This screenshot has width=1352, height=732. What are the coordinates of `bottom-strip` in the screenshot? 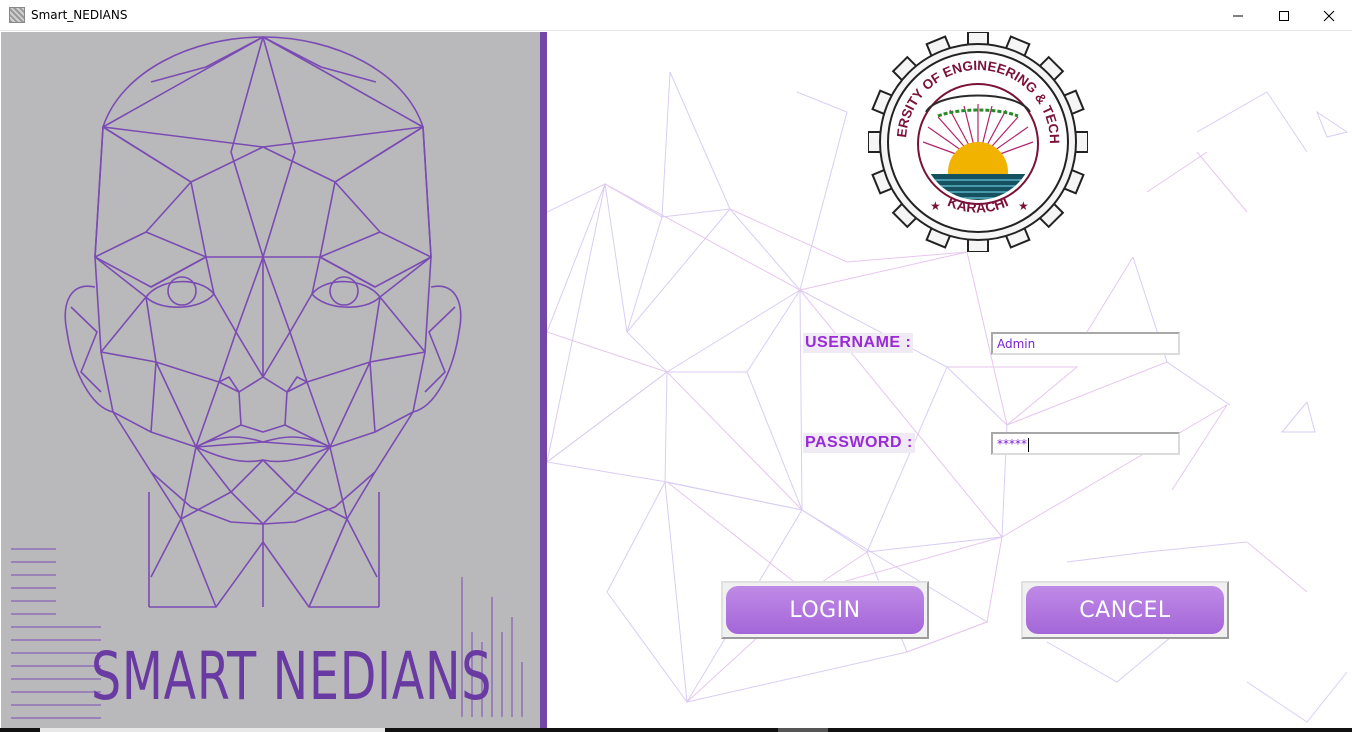 It's located at (676, 730).